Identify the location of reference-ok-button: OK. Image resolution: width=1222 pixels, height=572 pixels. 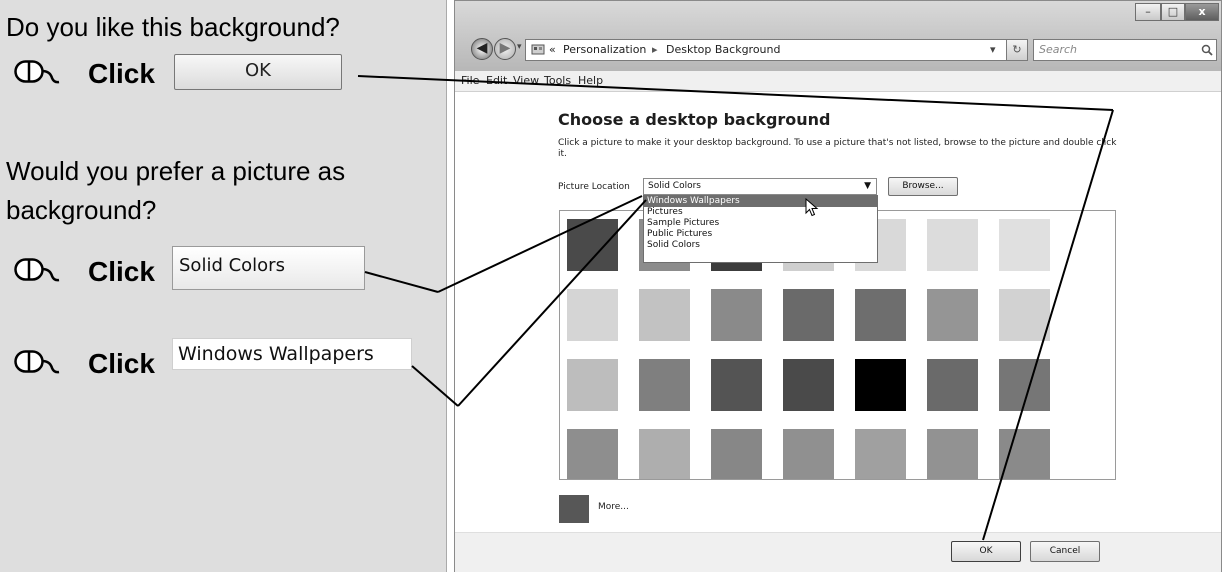
(258, 72).